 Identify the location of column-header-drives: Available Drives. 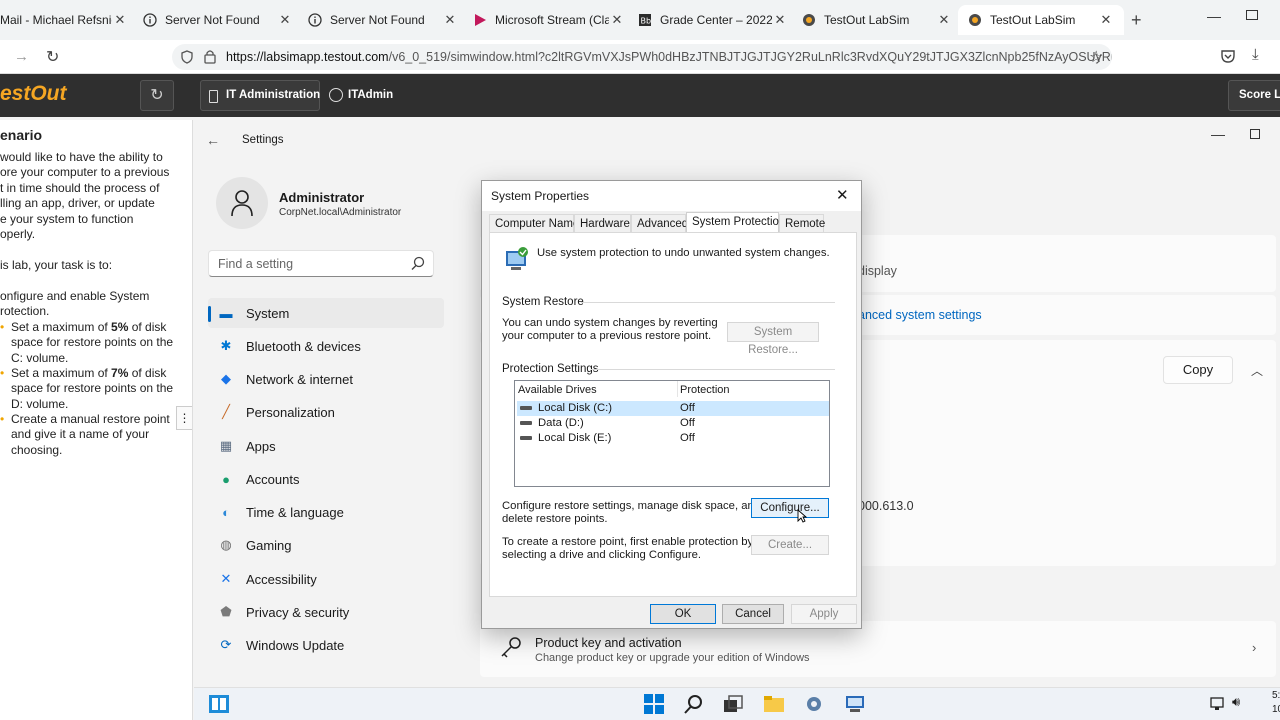
(557, 390).